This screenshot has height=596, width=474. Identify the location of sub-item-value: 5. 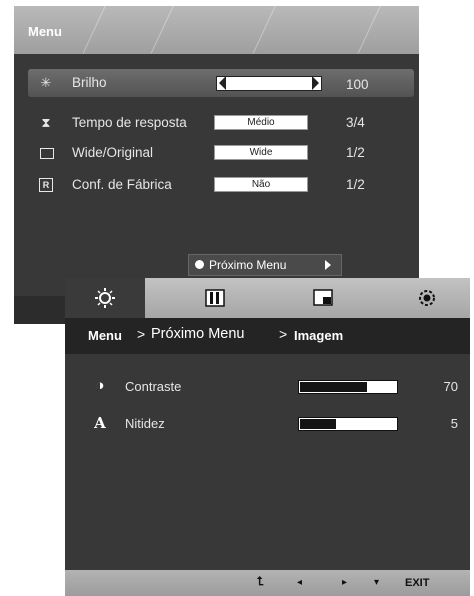
(454, 423).